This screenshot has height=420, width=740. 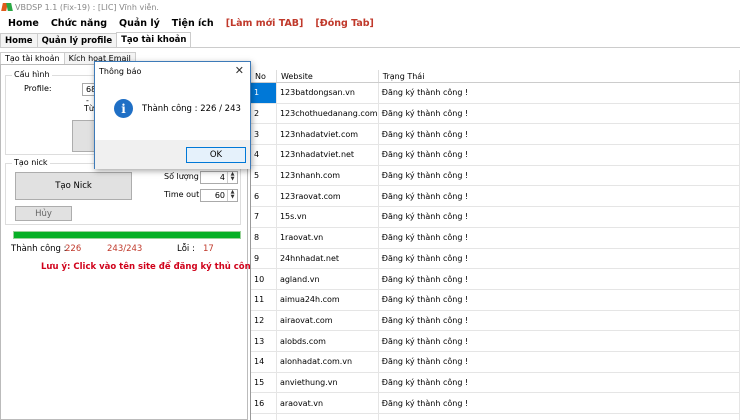 What do you see at coordinates (328, 93) in the screenshot?
I see `website-cell: 123batdongsan.vn` at bounding box center [328, 93].